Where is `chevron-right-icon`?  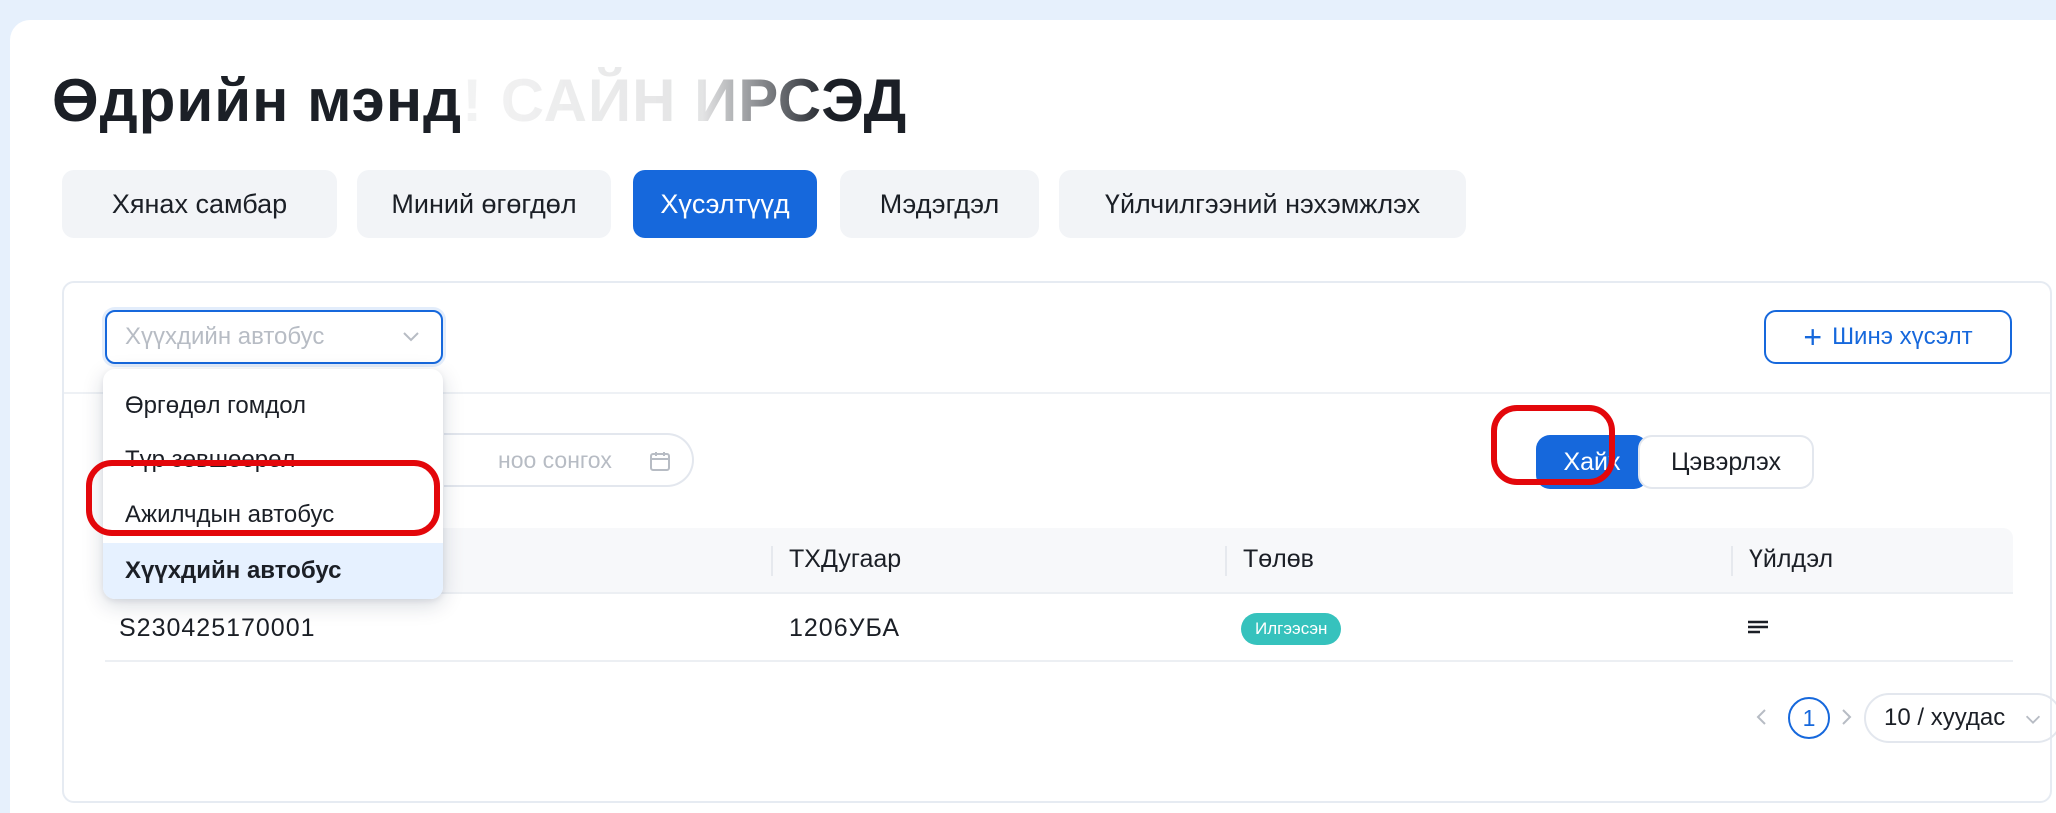 chevron-right-icon is located at coordinates (1846, 717).